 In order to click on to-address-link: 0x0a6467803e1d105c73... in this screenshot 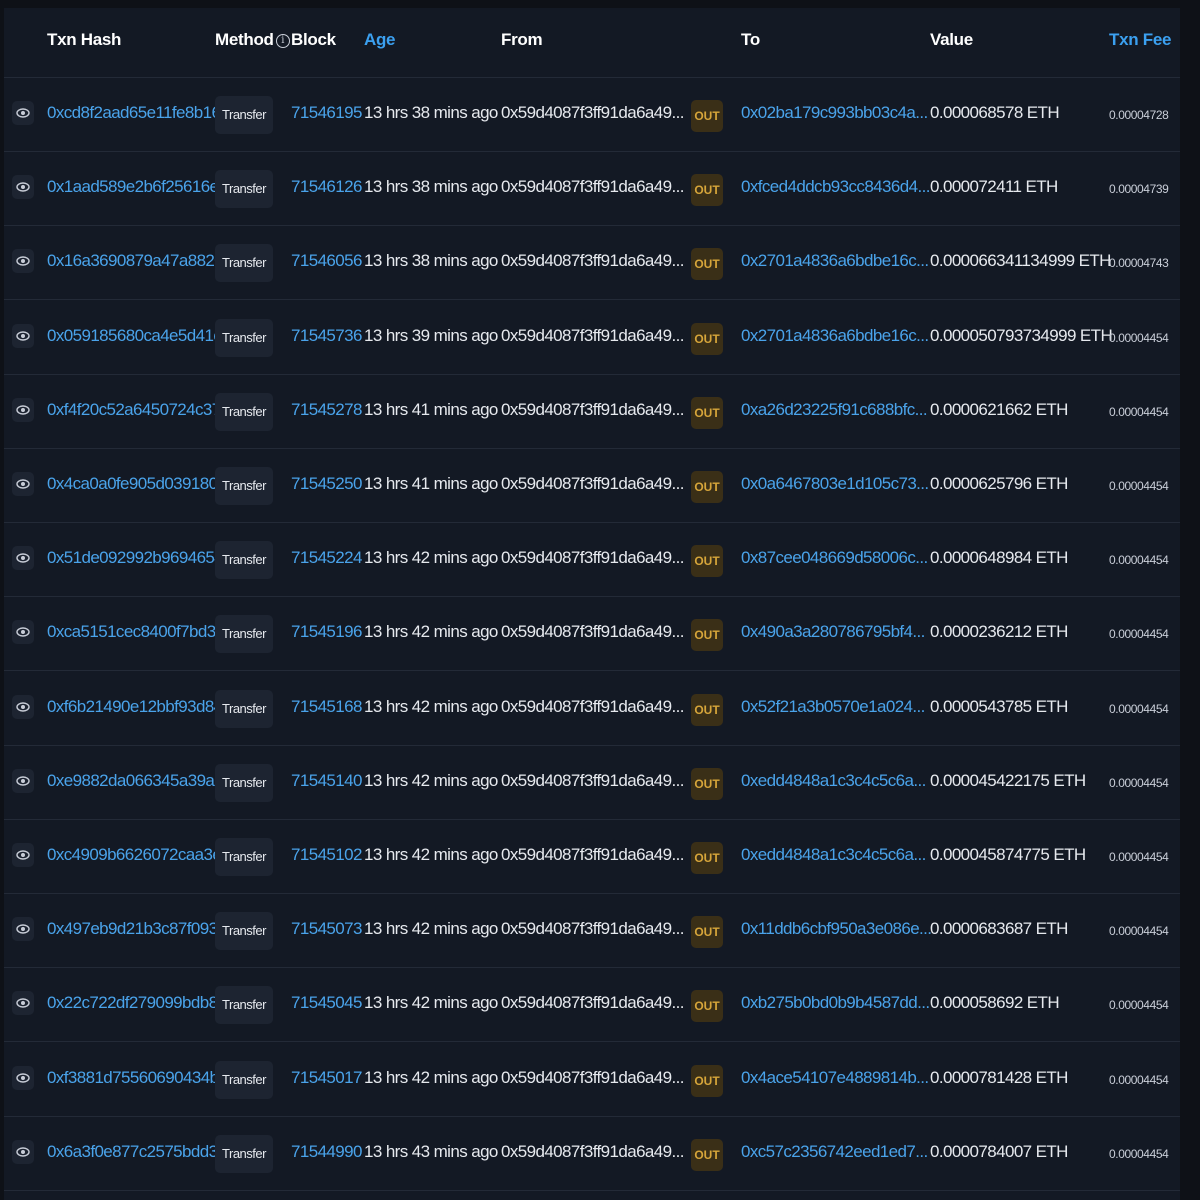, I will do `click(835, 484)`.